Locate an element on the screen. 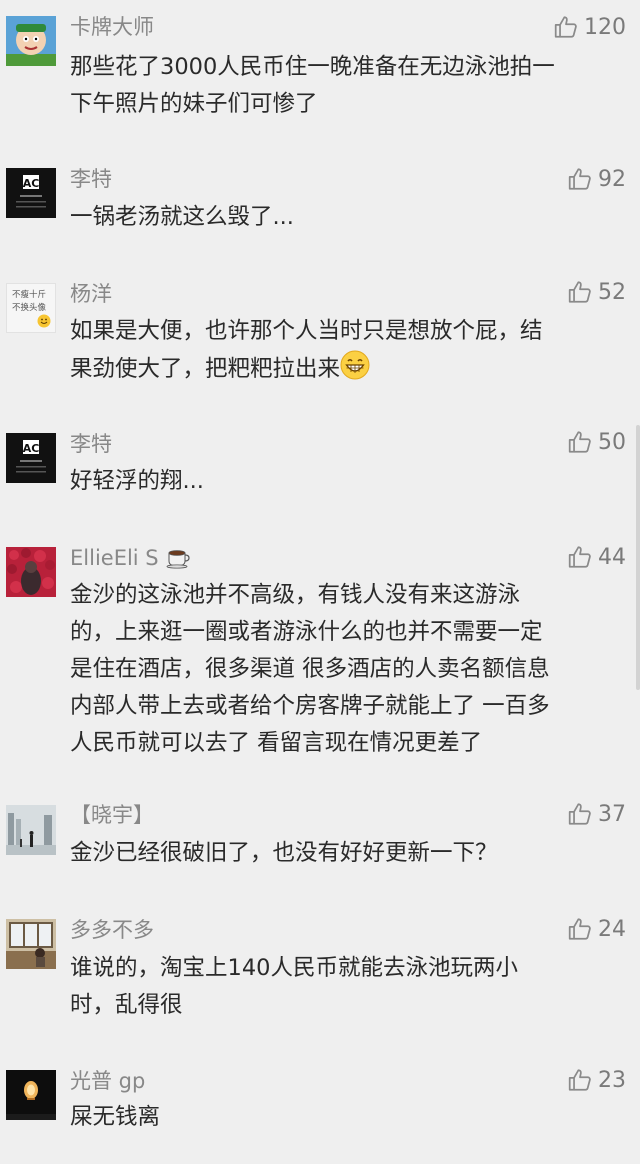  comment-line: 是住在酒店，很多渠道 很多酒店的人卖名额信息 is located at coordinates (310, 669).